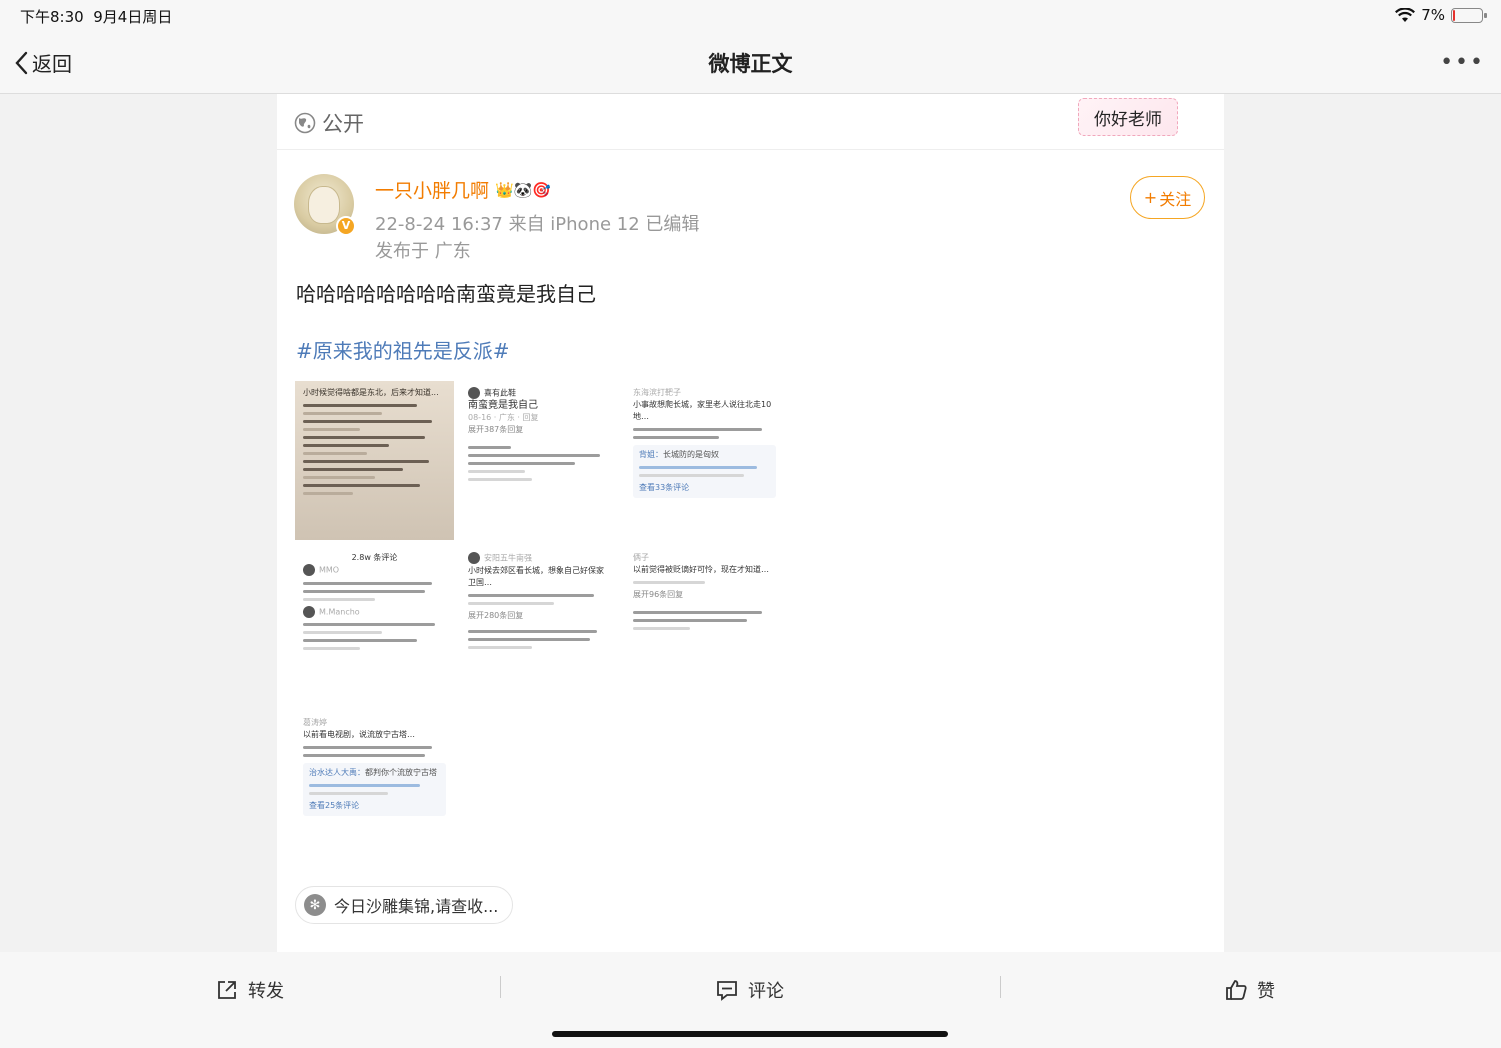 The image size is (1501, 1048). Describe the element at coordinates (305, 123) in the screenshot. I see `globe-icon` at that location.